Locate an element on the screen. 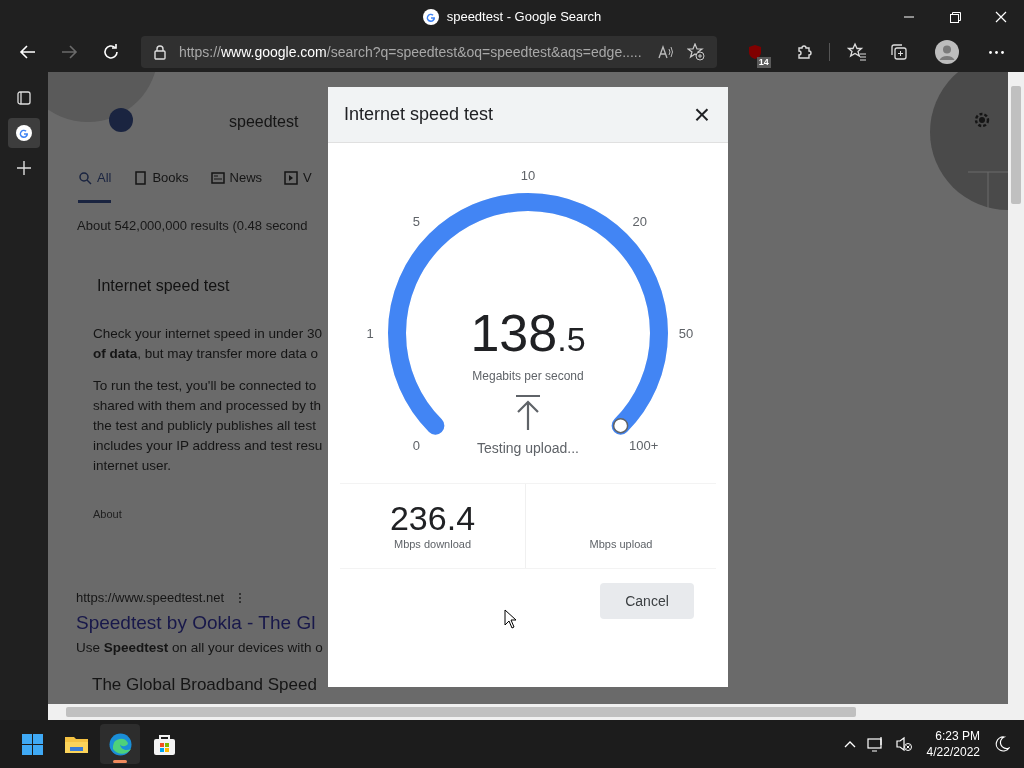 This screenshot has height=768, width=1024. search-tab: V is located at coordinates (298, 185).